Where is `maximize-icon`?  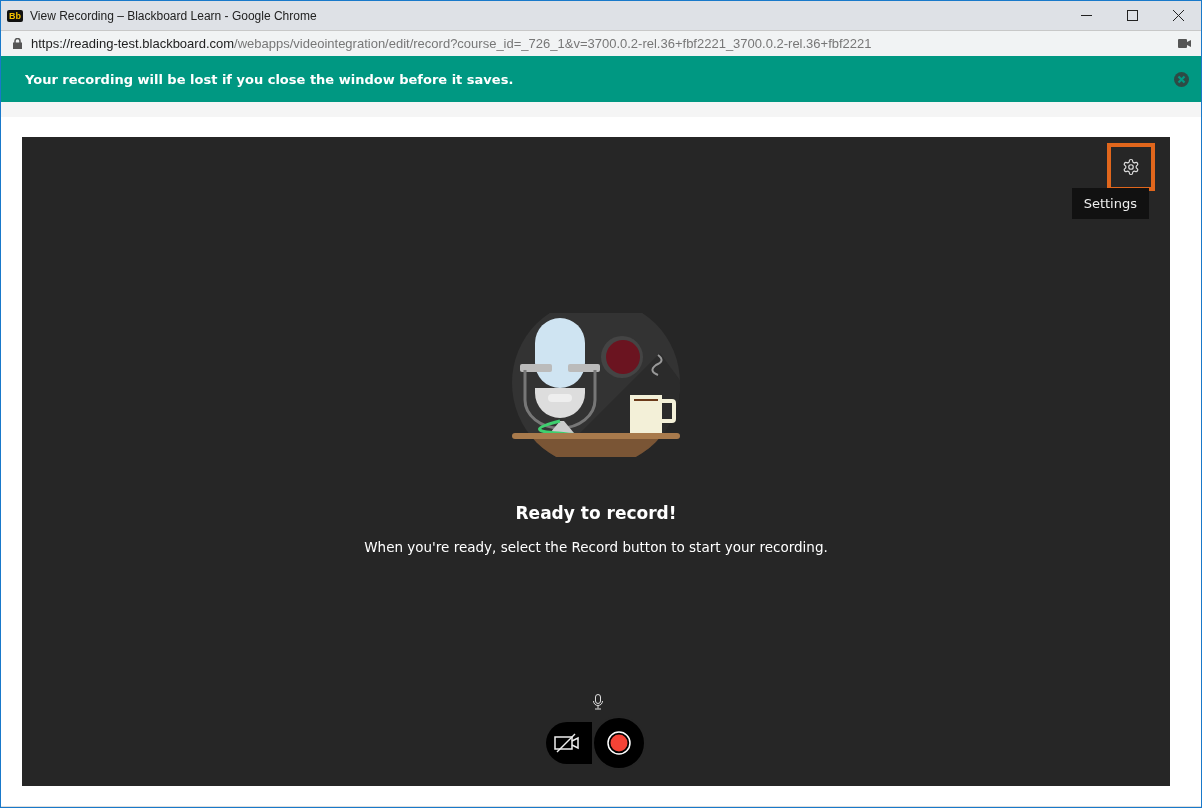 maximize-icon is located at coordinates (1132, 15).